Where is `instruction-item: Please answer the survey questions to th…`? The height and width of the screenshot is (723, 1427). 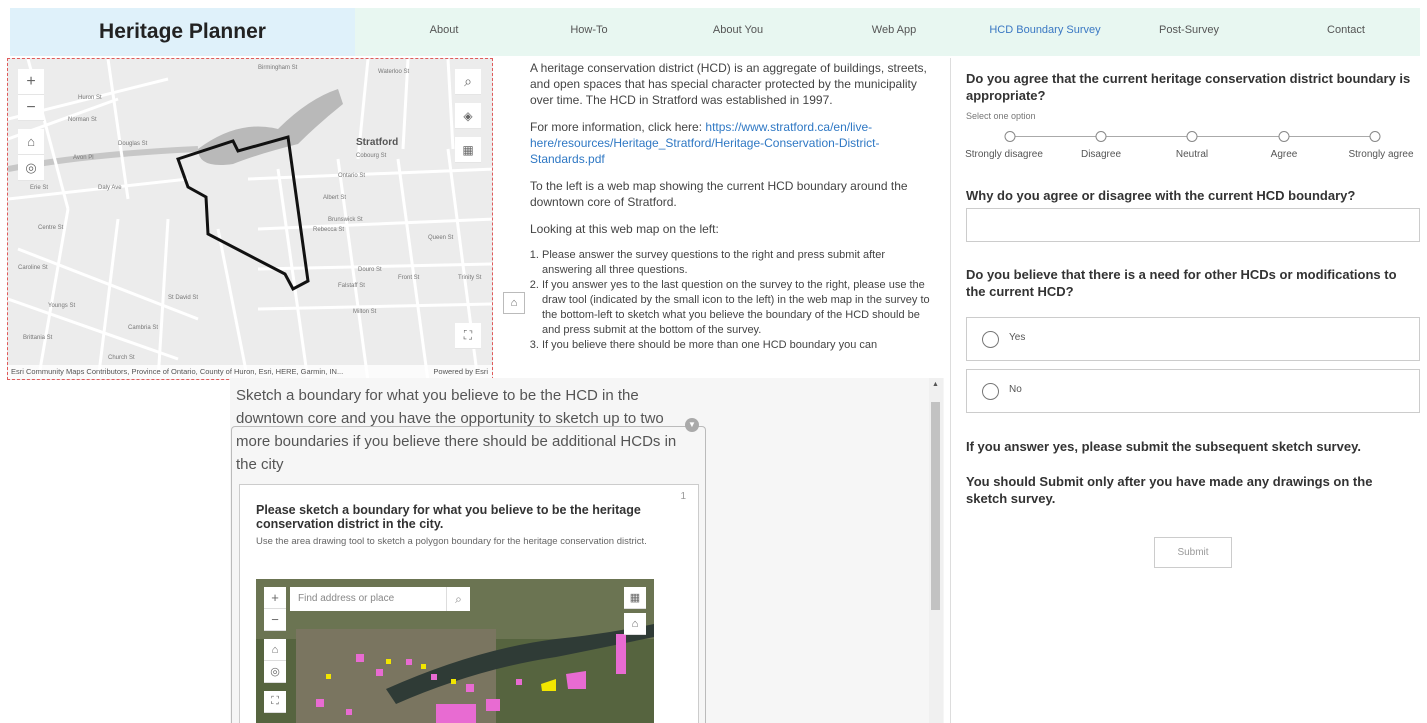
instruction-item: Please answer the survey questions to th… is located at coordinates (736, 263).